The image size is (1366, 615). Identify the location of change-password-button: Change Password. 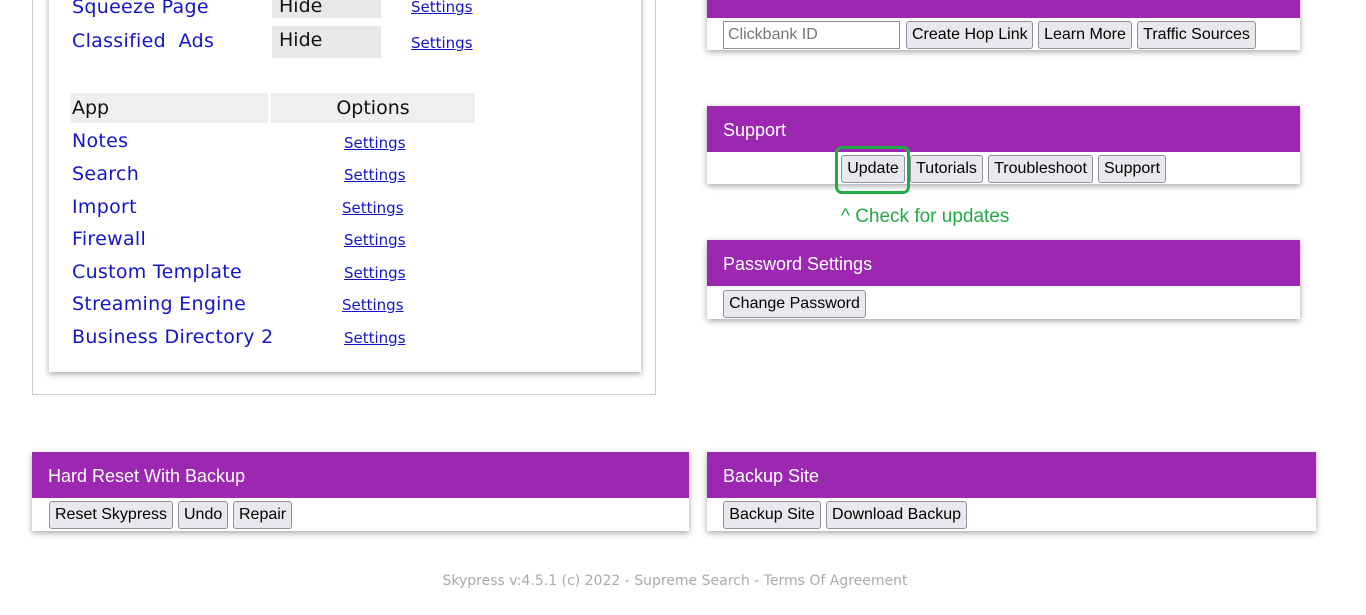
(794, 304).